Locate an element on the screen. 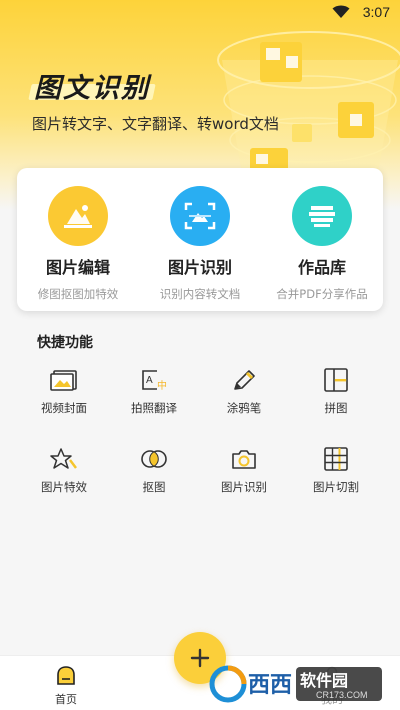  feature-desc: 合并PDF分享作品 is located at coordinates (322, 294).